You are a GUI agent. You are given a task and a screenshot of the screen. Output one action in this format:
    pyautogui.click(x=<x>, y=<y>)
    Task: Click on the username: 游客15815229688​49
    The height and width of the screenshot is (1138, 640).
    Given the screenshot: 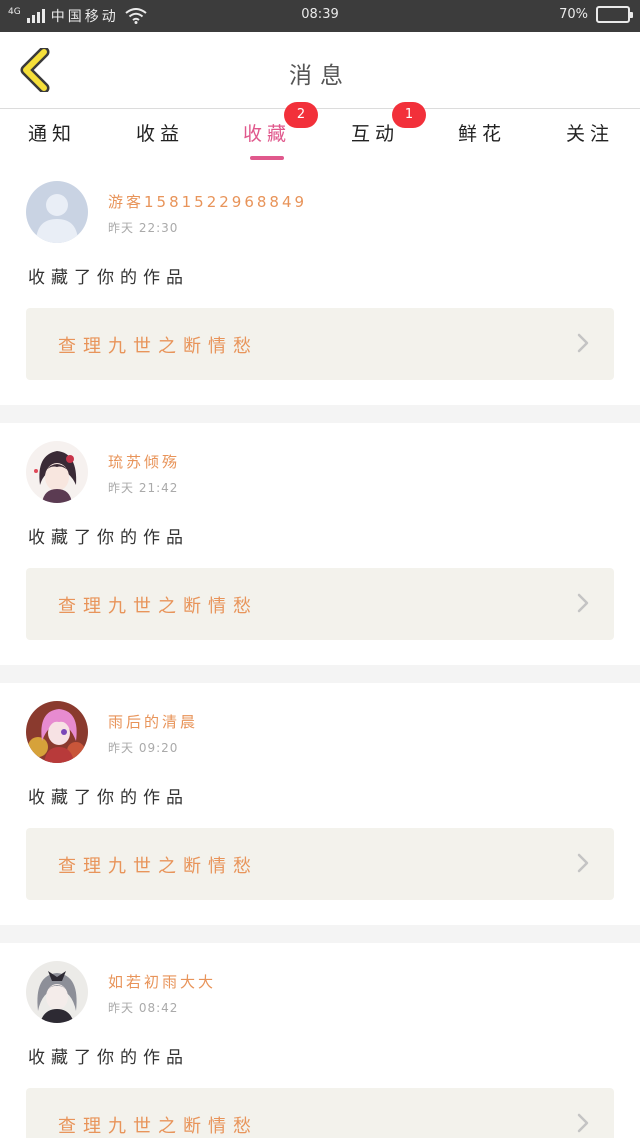 What is the action you would take?
    pyautogui.click(x=207, y=201)
    